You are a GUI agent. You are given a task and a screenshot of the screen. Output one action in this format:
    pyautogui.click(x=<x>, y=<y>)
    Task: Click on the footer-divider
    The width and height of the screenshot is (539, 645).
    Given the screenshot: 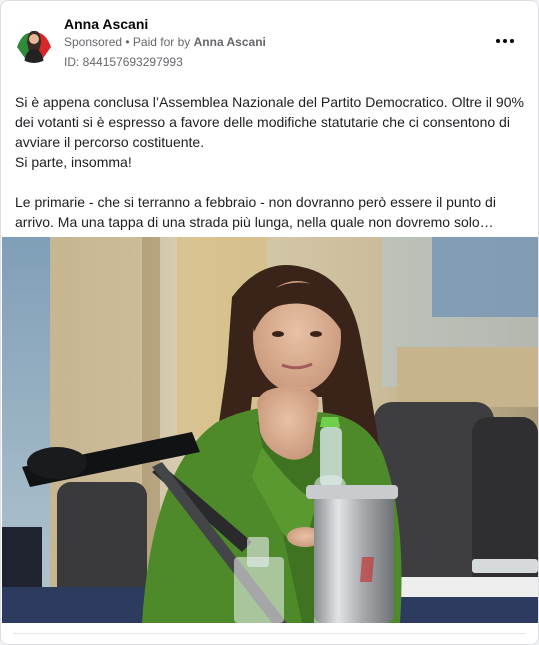 What is the action you would take?
    pyautogui.click(x=269, y=633)
    